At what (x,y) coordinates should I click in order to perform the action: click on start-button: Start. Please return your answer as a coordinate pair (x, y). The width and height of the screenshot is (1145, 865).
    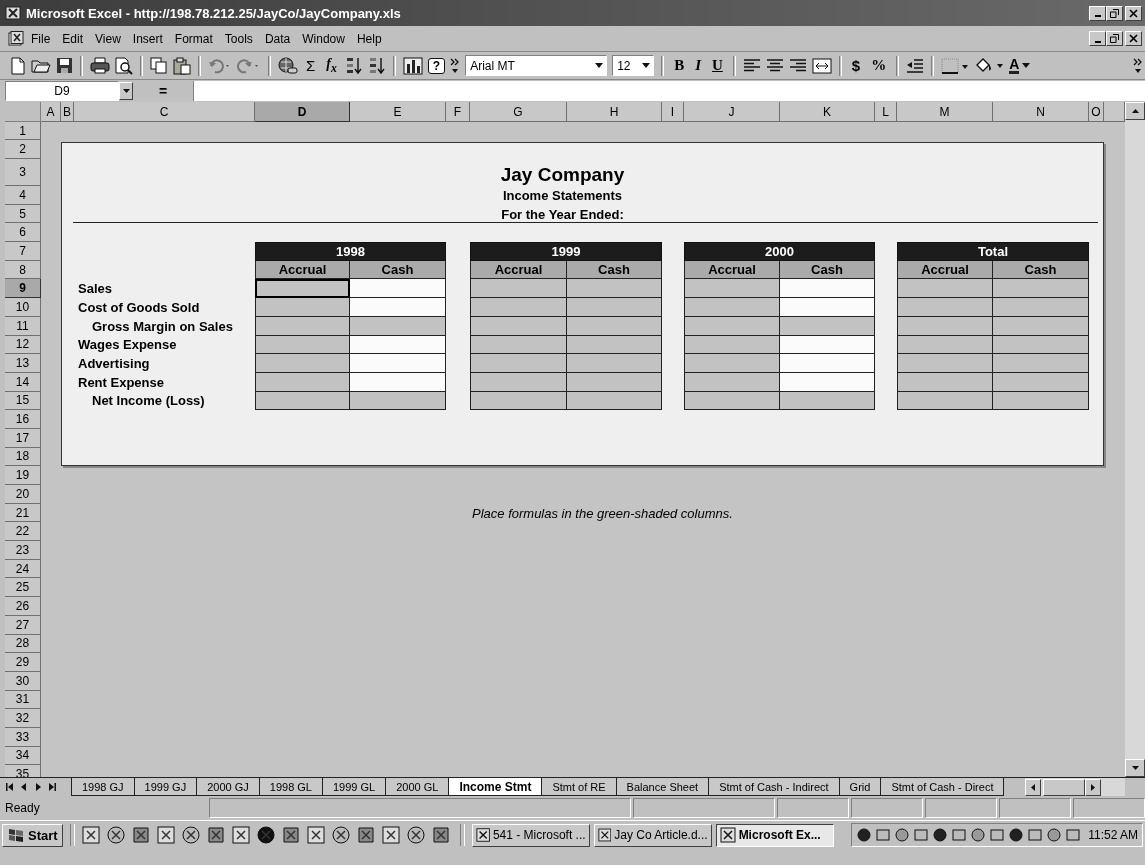
    Looking at the image, I should click on (32, 835).